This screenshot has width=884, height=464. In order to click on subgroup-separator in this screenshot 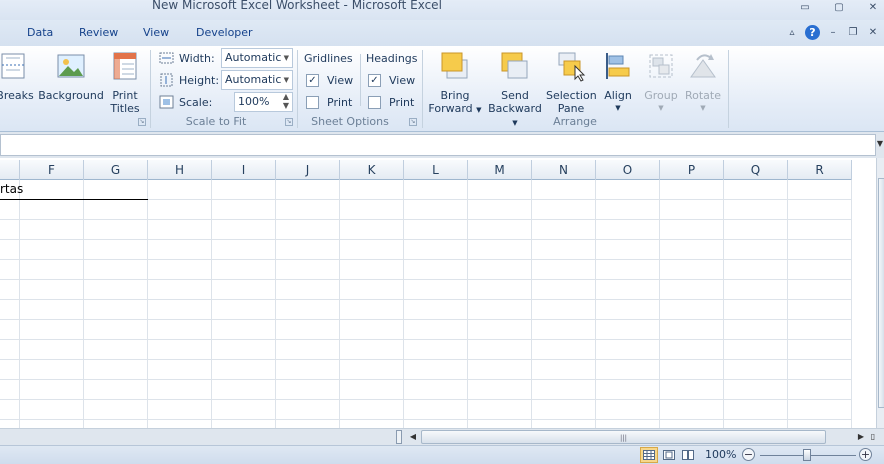, I will do `click(360, 80)`.